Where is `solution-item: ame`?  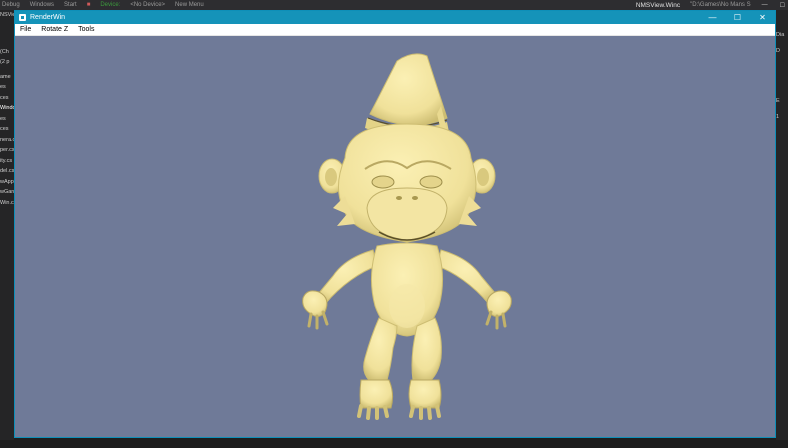
solution-item: ame is located at coordinates (7, 77).